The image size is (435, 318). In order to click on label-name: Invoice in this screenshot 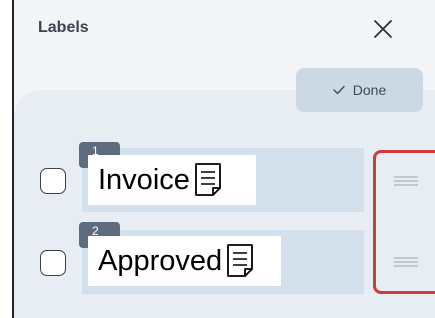, I will do `click(144, 179)`.